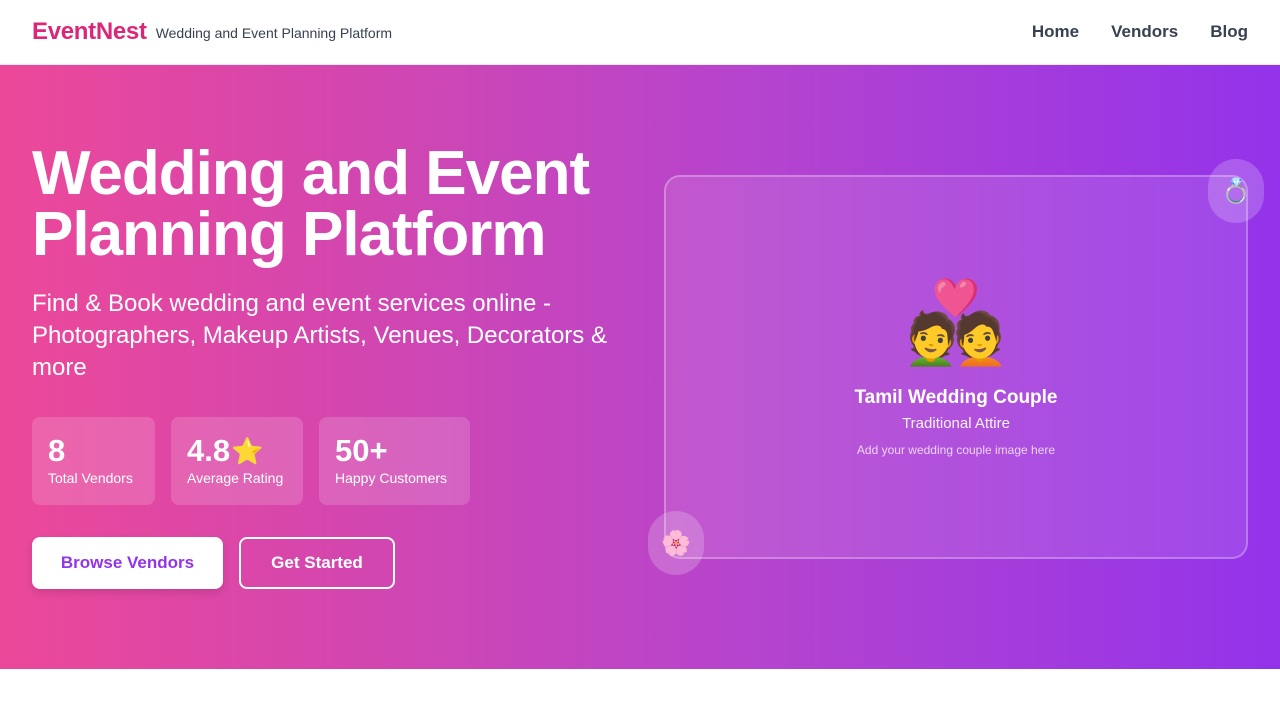 This screenshot has width=1280, height=720. I want to click on stat-value: 4.8 ⭐, so click(237, 451).